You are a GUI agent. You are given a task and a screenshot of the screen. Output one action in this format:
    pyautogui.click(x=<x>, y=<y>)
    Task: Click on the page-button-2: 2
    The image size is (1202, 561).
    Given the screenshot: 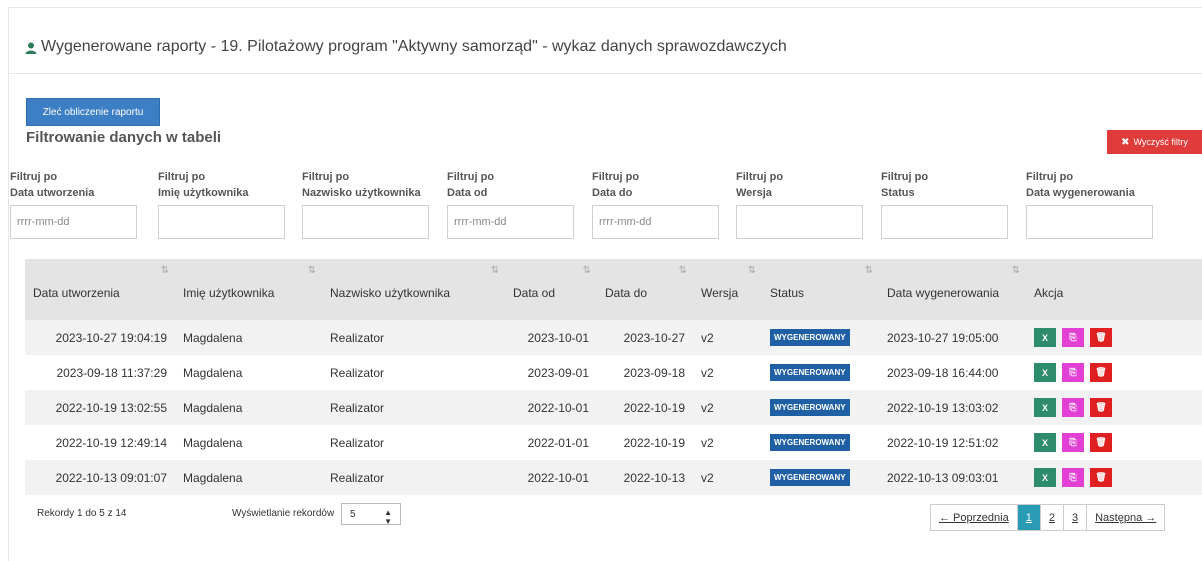 What is the action you would take?
    pyautogui.click(x=1052, y=517)
    